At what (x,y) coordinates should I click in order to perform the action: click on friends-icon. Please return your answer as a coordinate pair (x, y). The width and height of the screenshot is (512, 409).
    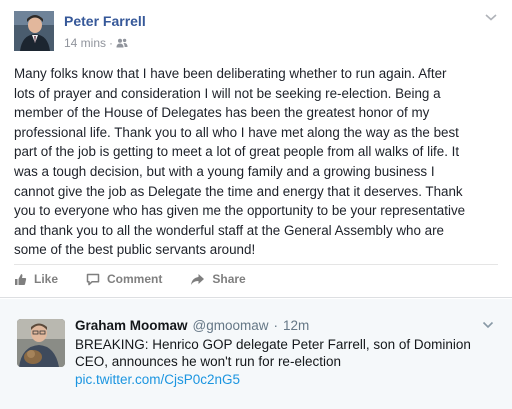
    Looking at the image, I should click on (122, 43).